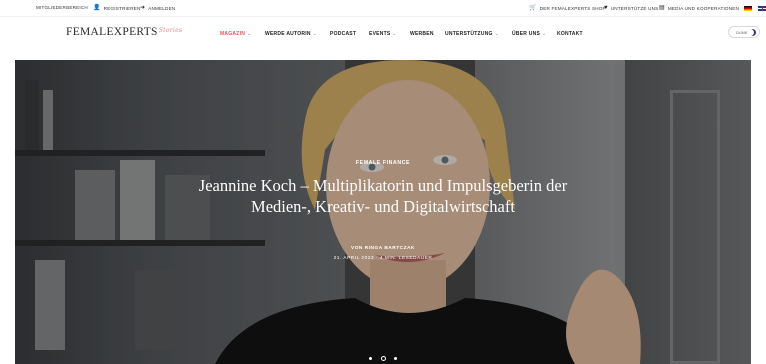 This screenshot has height=364, width=766. What do you see at coordinates (469, 34) in the screenshot?
I see `nav-unterstuetzung-label: Unterstützung` at bounding box center [469, 34].